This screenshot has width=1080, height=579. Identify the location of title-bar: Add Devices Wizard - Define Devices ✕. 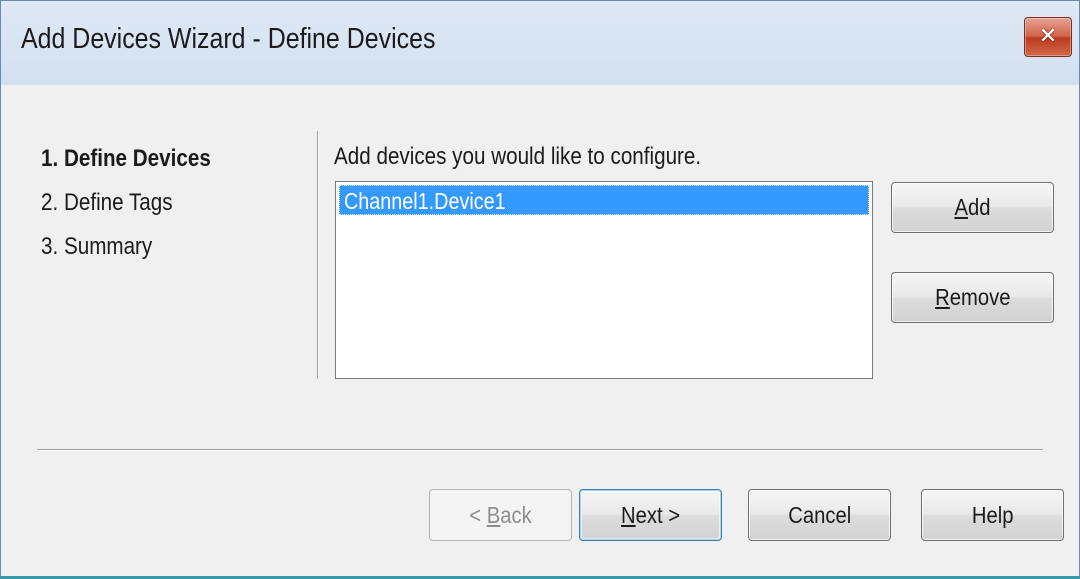
(540, 43).